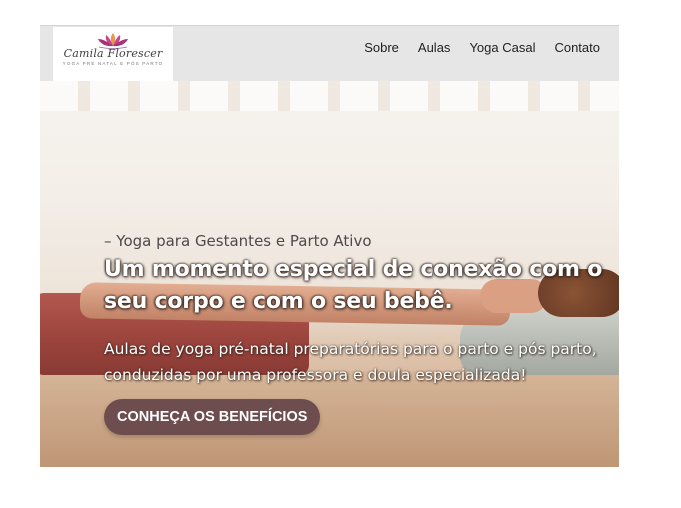  Describe the element at coordinates (577, 47) in the screenshot. I see `nav-item-contato: Contato` at that location.